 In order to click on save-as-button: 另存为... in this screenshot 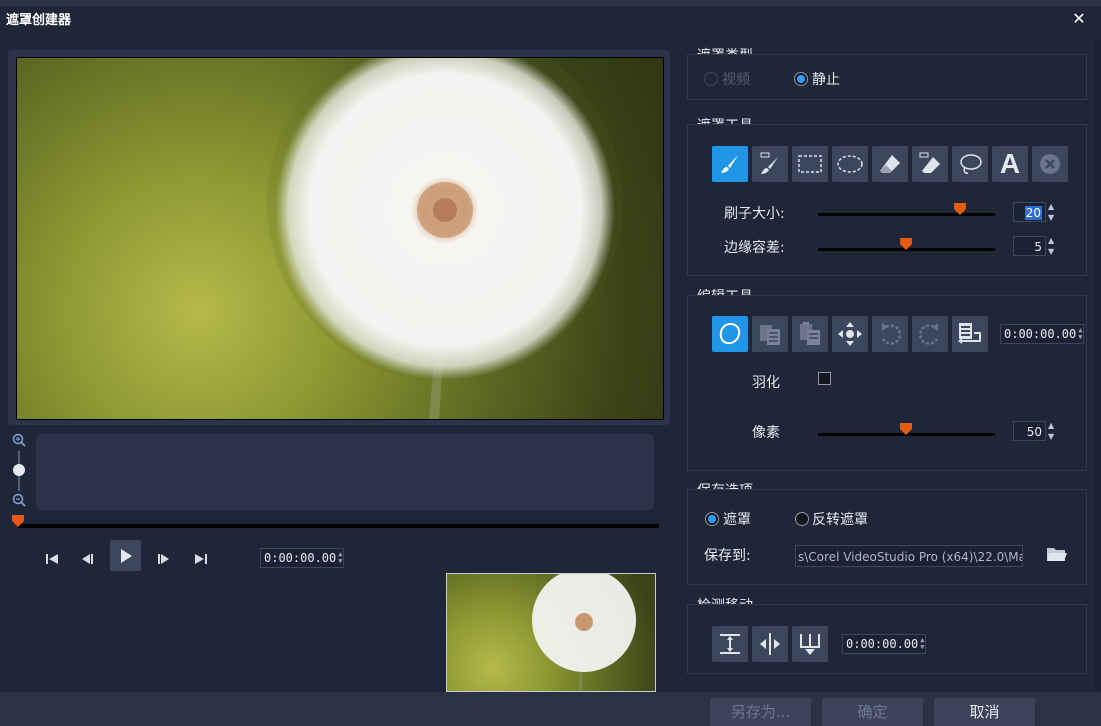, I will do `click(760, 712)`.